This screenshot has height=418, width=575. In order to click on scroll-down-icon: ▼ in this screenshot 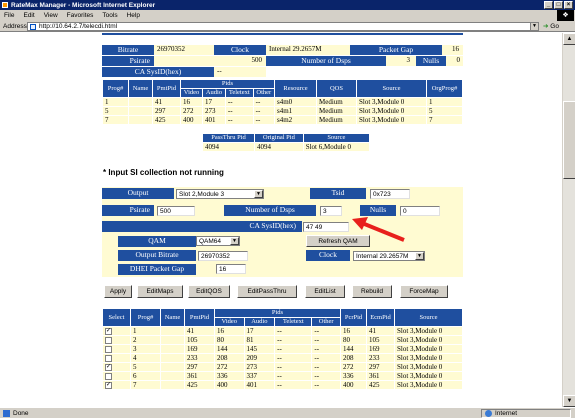, I will do `click(569, 401)`.